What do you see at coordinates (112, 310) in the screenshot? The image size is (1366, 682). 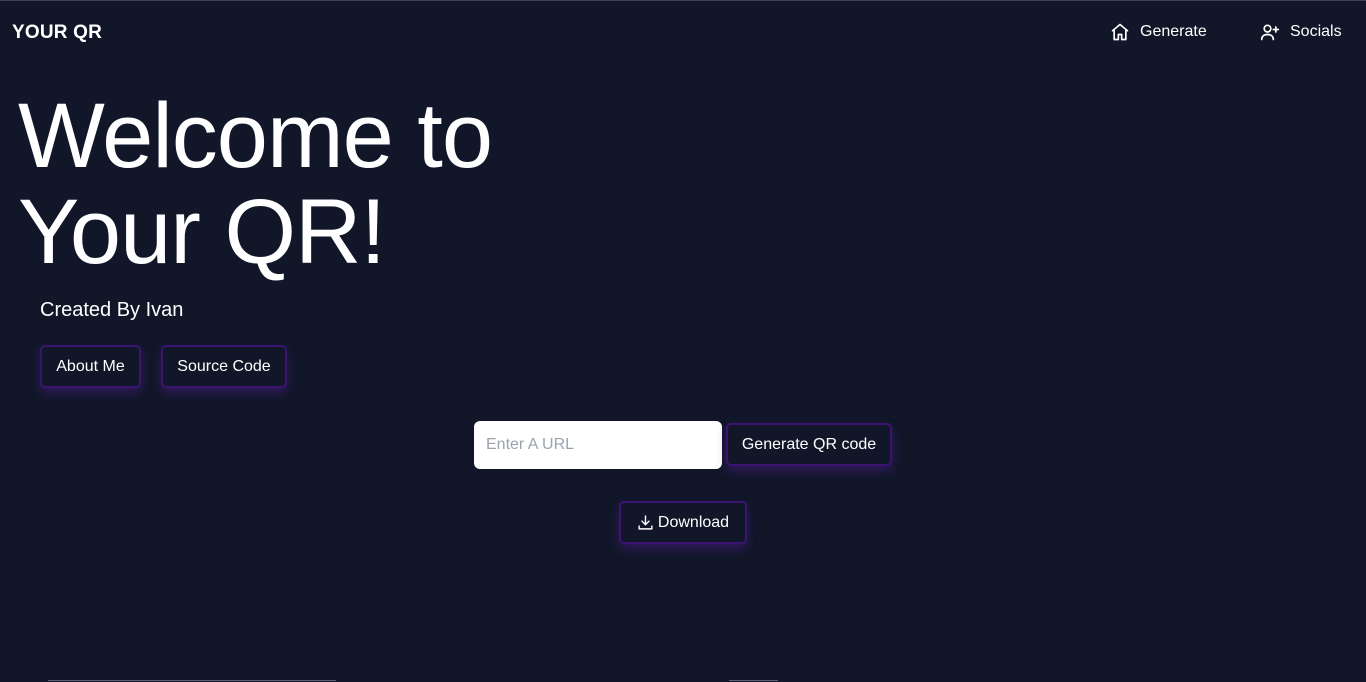 I see `hero-subtitle: Created By Ivan` at bounding box center [112, 310].